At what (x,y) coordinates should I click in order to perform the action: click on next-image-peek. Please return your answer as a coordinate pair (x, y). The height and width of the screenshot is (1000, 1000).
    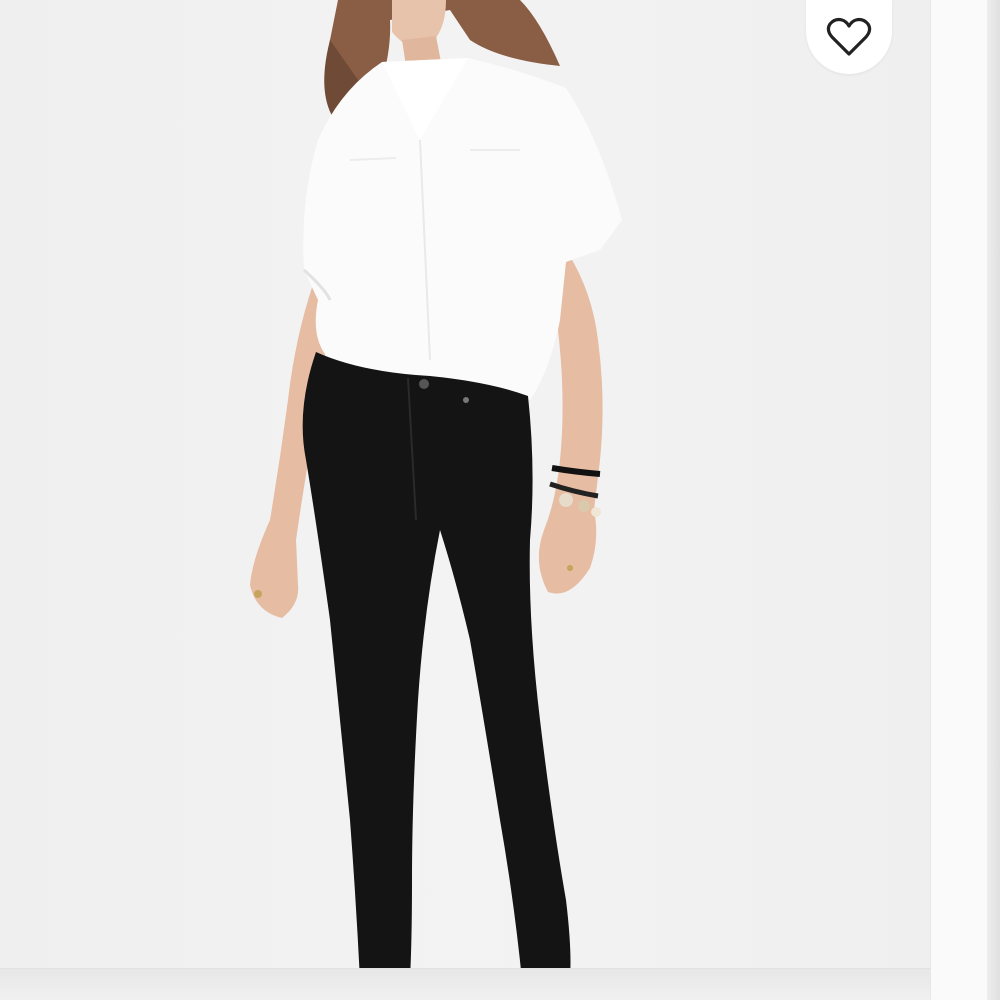
    Looking at the image, I should click on (965, 500).